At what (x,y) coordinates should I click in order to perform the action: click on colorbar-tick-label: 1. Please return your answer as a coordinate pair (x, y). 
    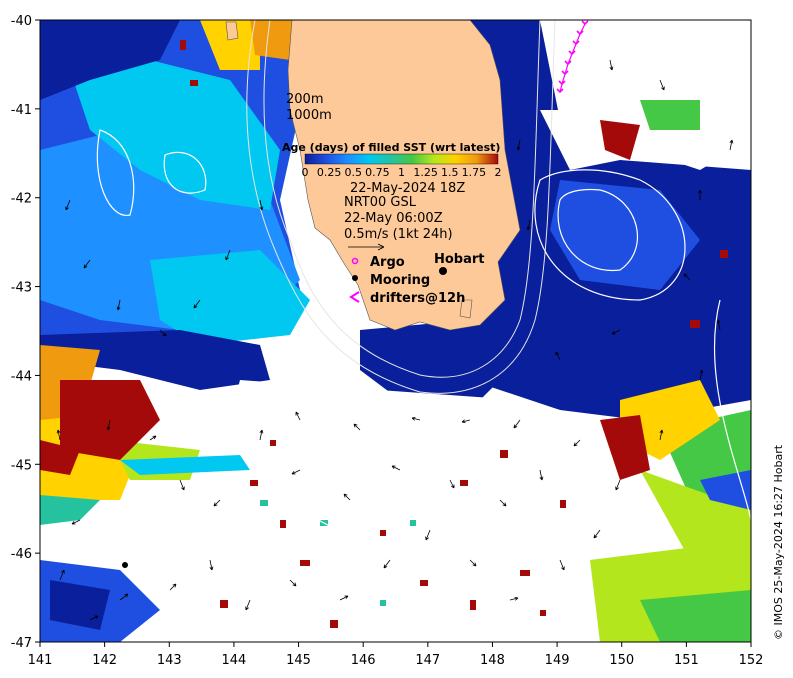
    Looking at the image, I should click on (401, 172).